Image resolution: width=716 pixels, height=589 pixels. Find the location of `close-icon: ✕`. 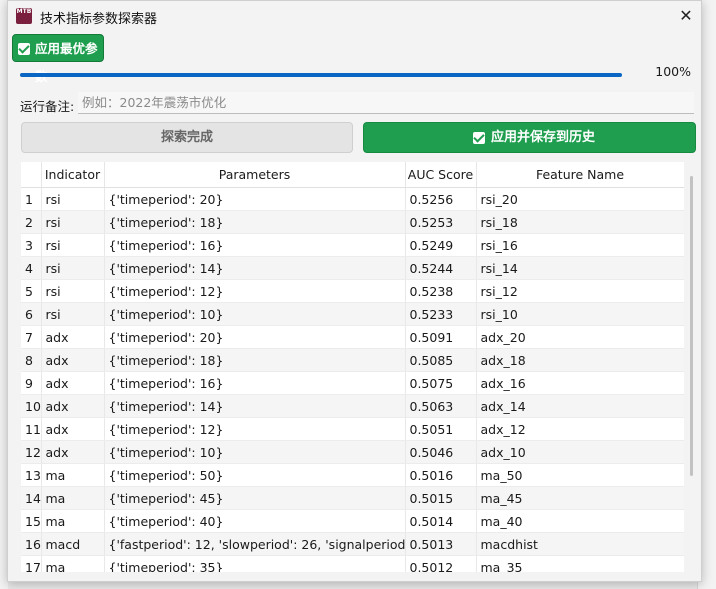

close-icon: ✕ is located at coordinates (686, 16).